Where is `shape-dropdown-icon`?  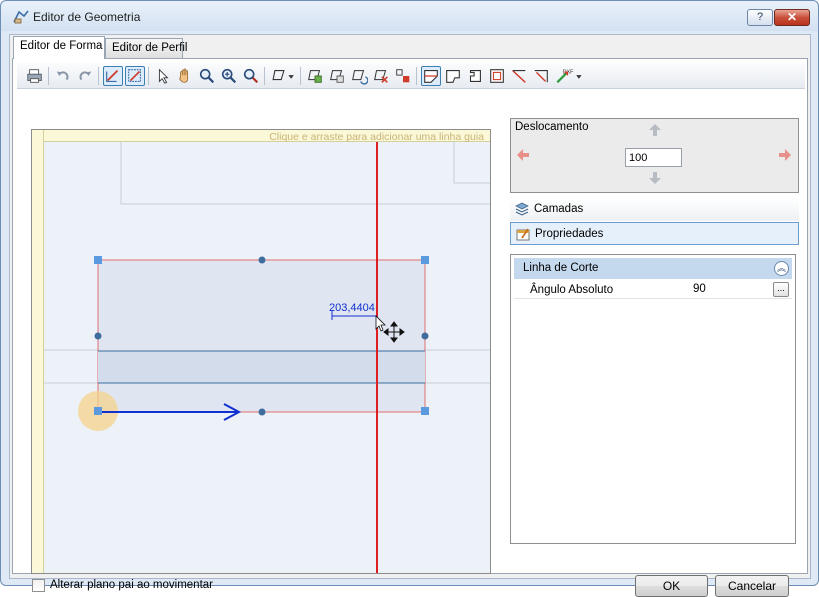
shape-dropdown-icon is located at coordinates (283, 76).